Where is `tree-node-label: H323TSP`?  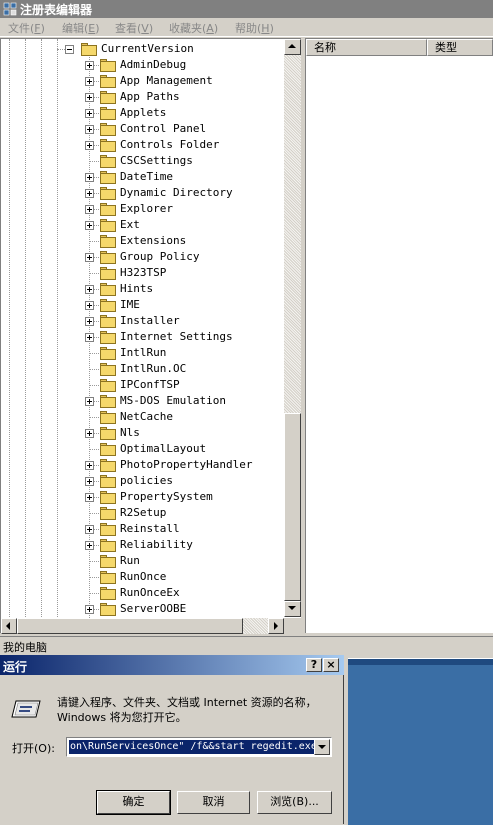 tree-node-label: H323TSP is located at coordinates (143, 272).